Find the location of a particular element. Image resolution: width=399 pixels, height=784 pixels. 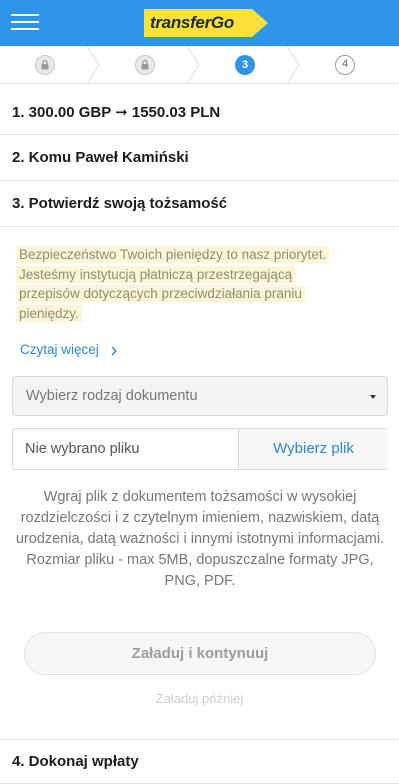

step-1-lock-icon is located at coordinates (45, 65).